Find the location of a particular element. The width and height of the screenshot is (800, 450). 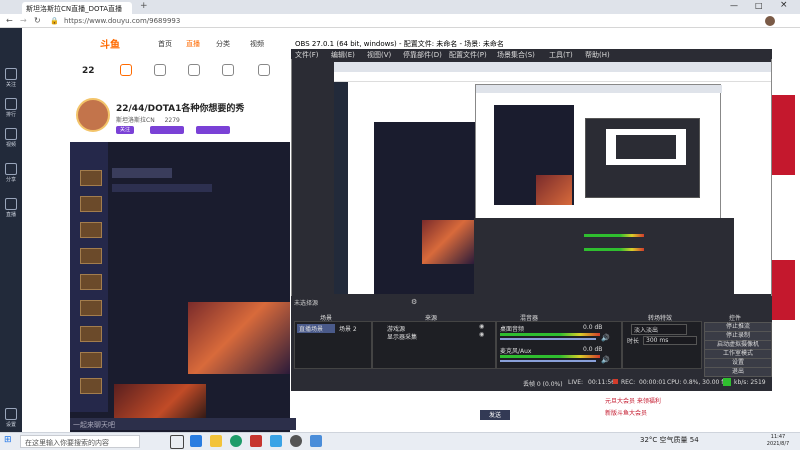

left-nav-live: 直播 is located at coordinates (11, 208).